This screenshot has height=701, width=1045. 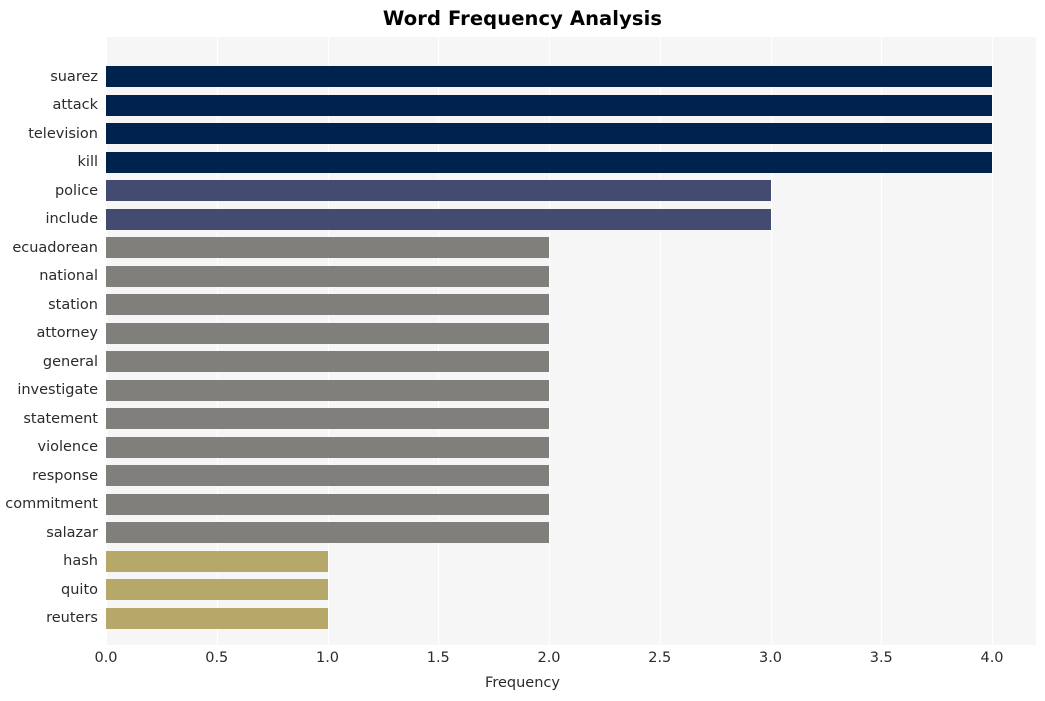 What do you see at coordinates (60, 418) in the screenshot?
I see `y-axis-tick-label: statement` at bounding box center [60, 418].